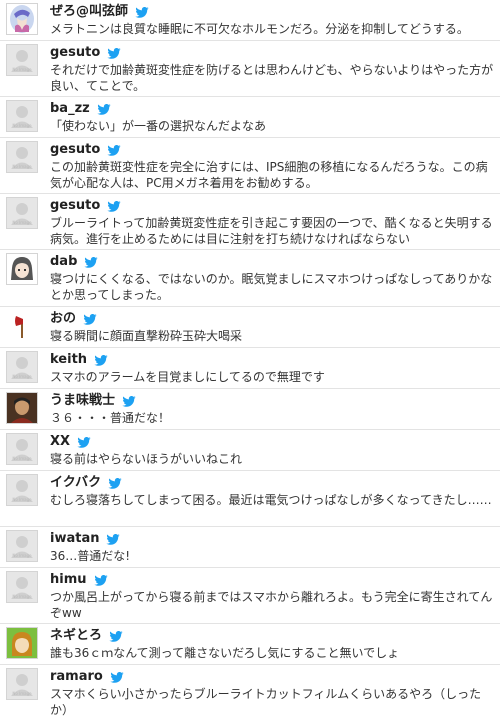  What do you see at coordinates (89, 12) in the screenshot?
I see `user-name: ぜろ@叫弦師` at bounding box center [89, 12].